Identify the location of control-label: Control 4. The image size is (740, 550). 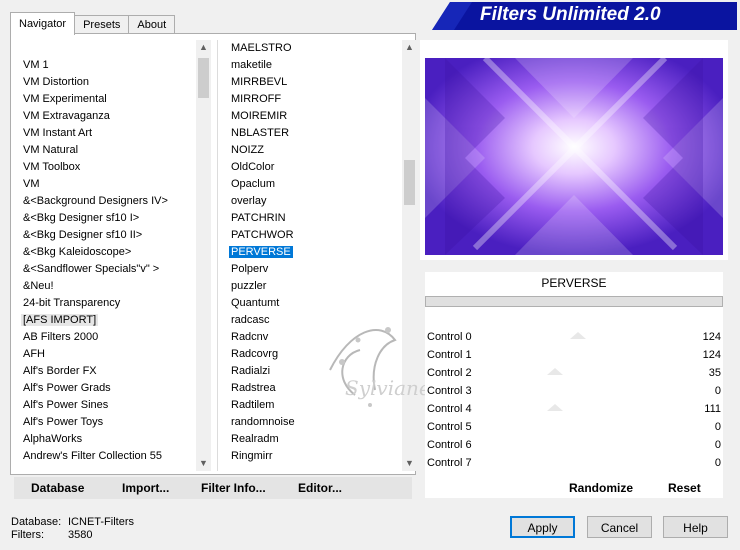
(449, 409).